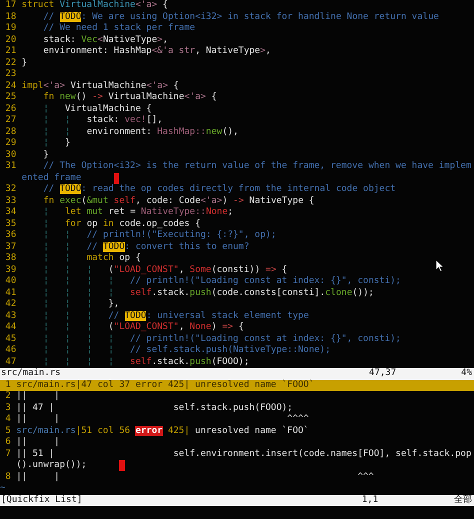 This screenshot has height=519, width=474. I want to click on code-line: impl<'a> VirtualMachine<'a> {, so click(100, 86).